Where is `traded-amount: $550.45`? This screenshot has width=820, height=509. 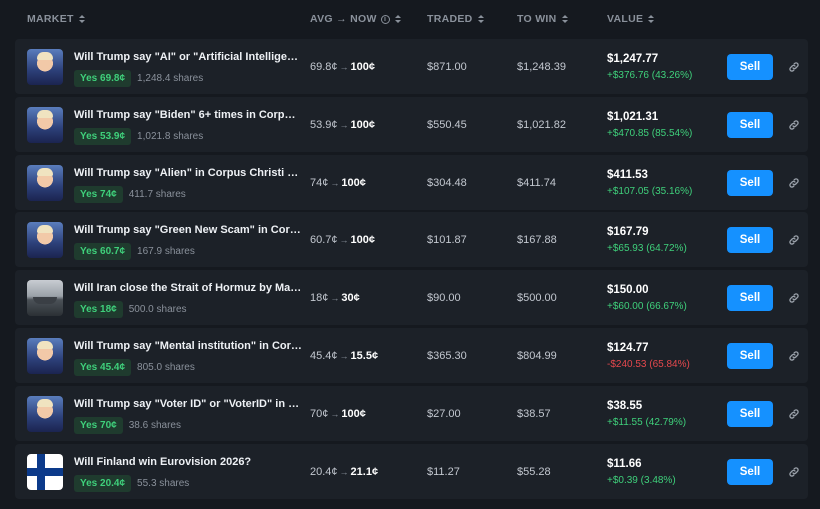
traded-amount: $550.45 is located at coordinates (447, 125).